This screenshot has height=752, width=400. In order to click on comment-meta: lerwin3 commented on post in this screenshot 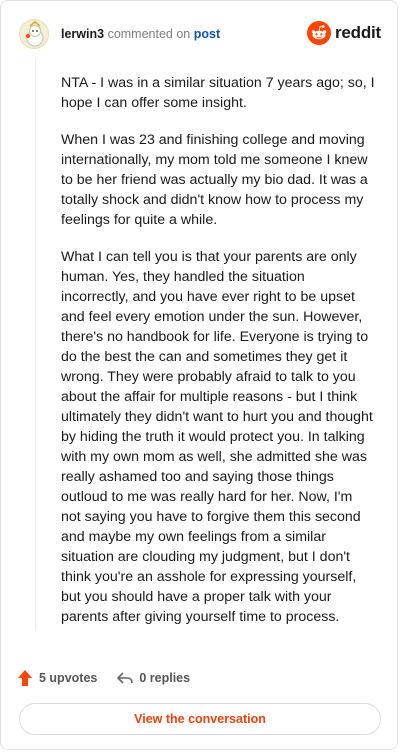, I will do `click(140, 34)`.